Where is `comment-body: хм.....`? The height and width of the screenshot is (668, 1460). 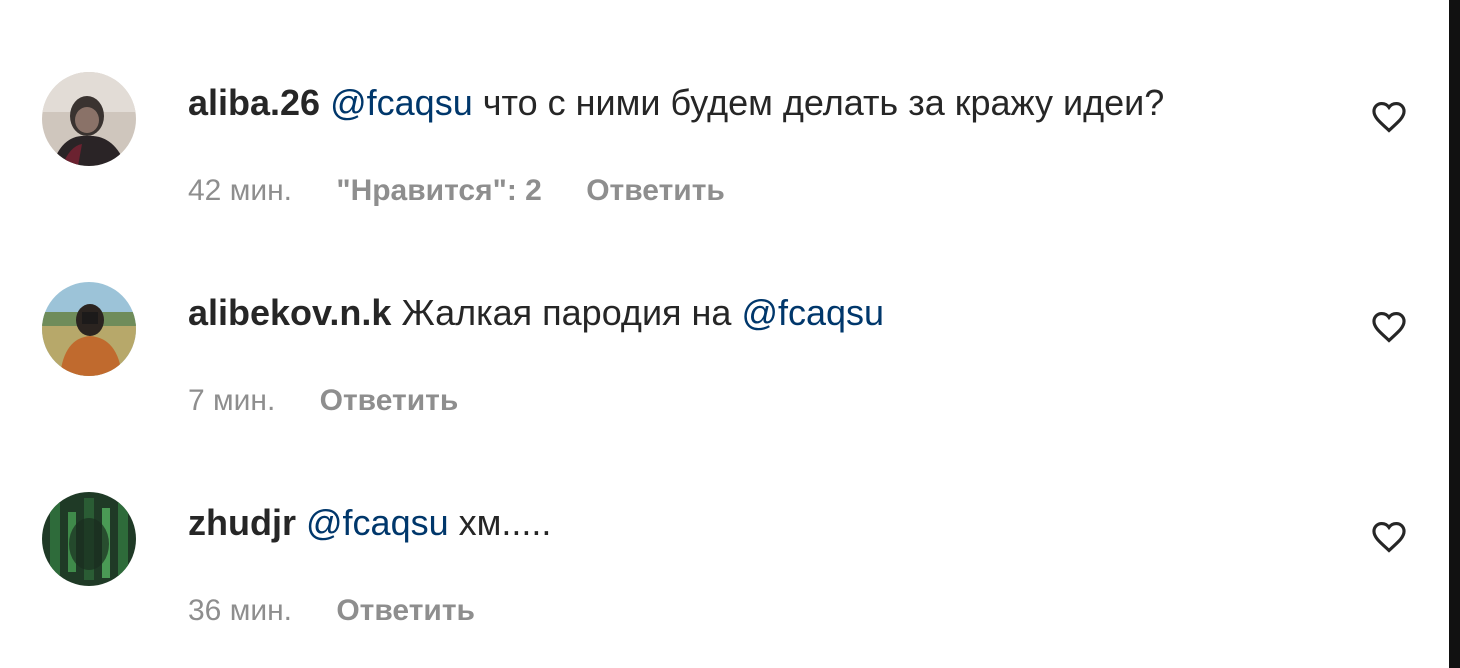
comment-body: хм..... is located at coordinates (505, 522).